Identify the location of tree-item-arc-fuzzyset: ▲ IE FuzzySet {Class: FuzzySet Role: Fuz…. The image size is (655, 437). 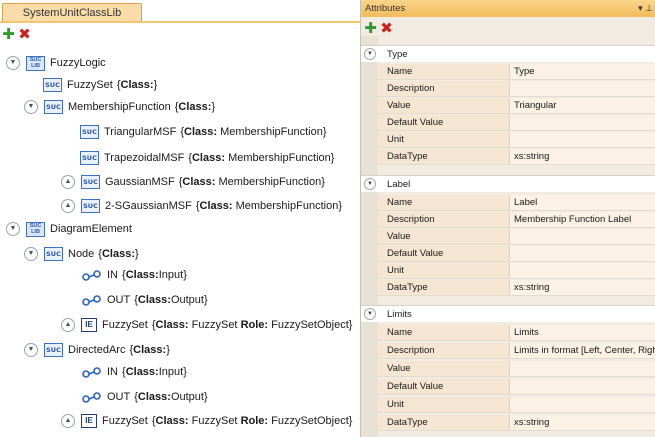
(206, 421).